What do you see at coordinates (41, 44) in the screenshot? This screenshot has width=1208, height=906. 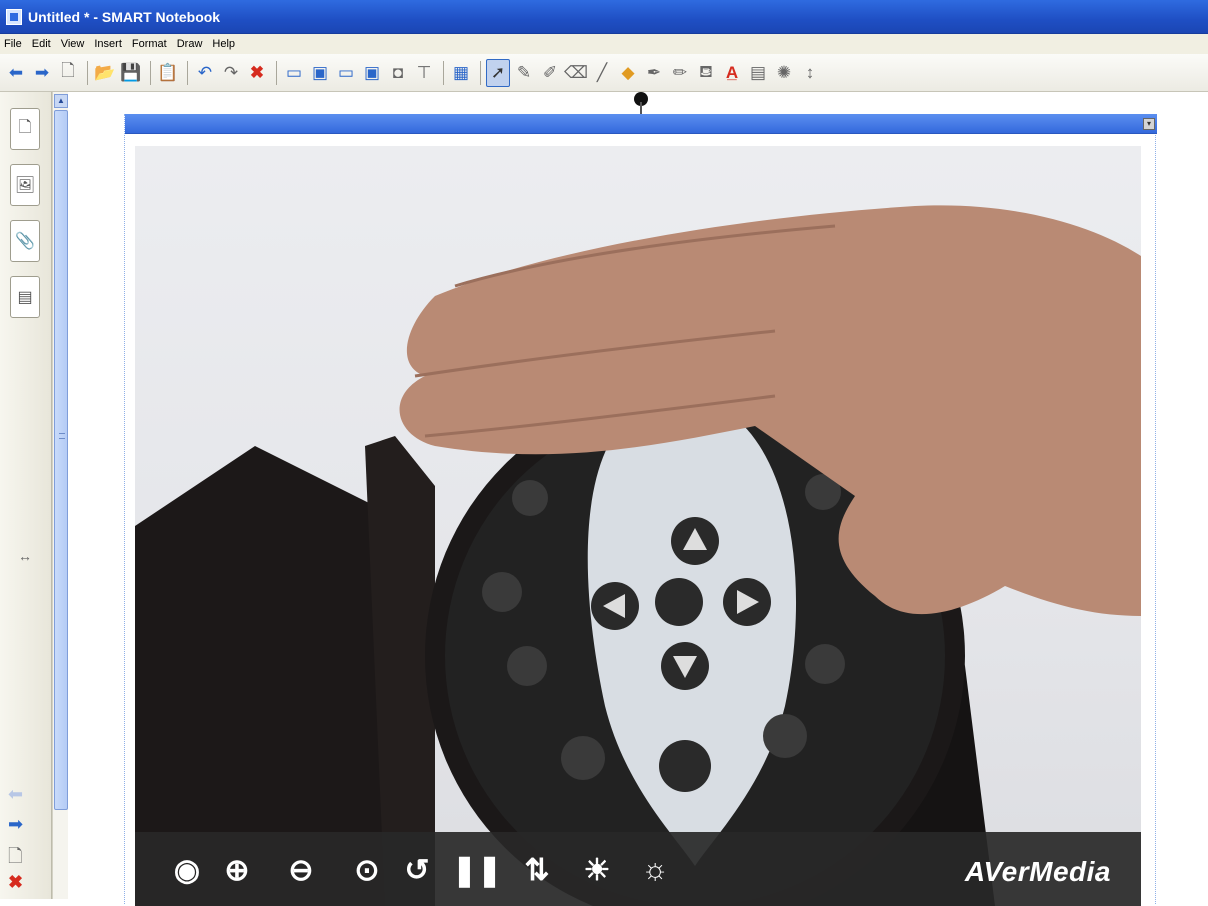 I see `menu-edit: Edit` at bounding box center [41, 44].